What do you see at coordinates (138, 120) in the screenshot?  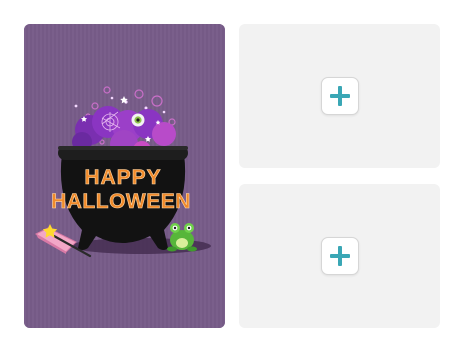 I see `eyeball-icon` at bounding box center [138, 120].